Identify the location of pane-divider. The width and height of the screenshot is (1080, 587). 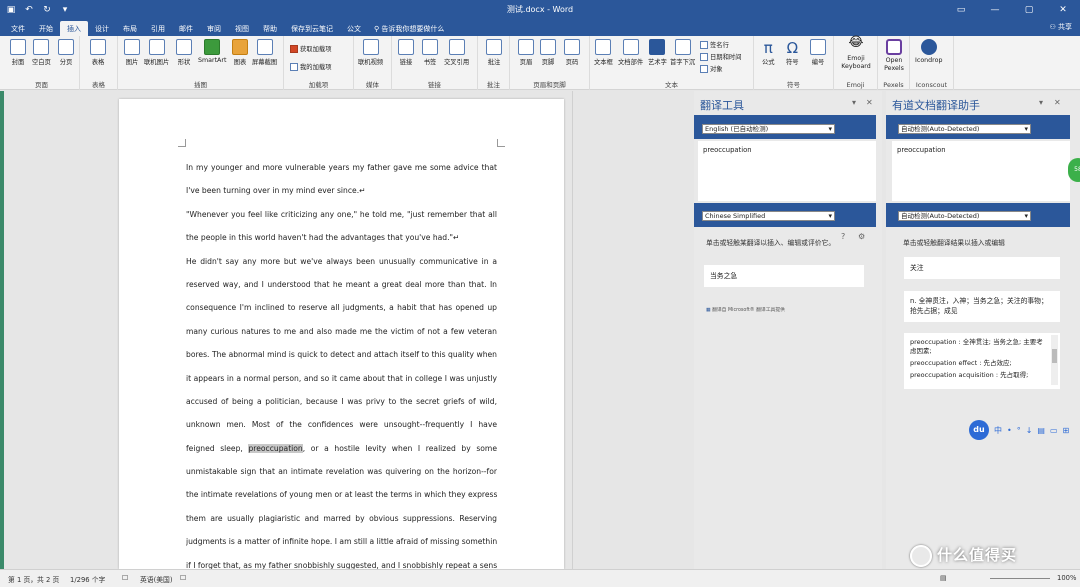
(572, 330).